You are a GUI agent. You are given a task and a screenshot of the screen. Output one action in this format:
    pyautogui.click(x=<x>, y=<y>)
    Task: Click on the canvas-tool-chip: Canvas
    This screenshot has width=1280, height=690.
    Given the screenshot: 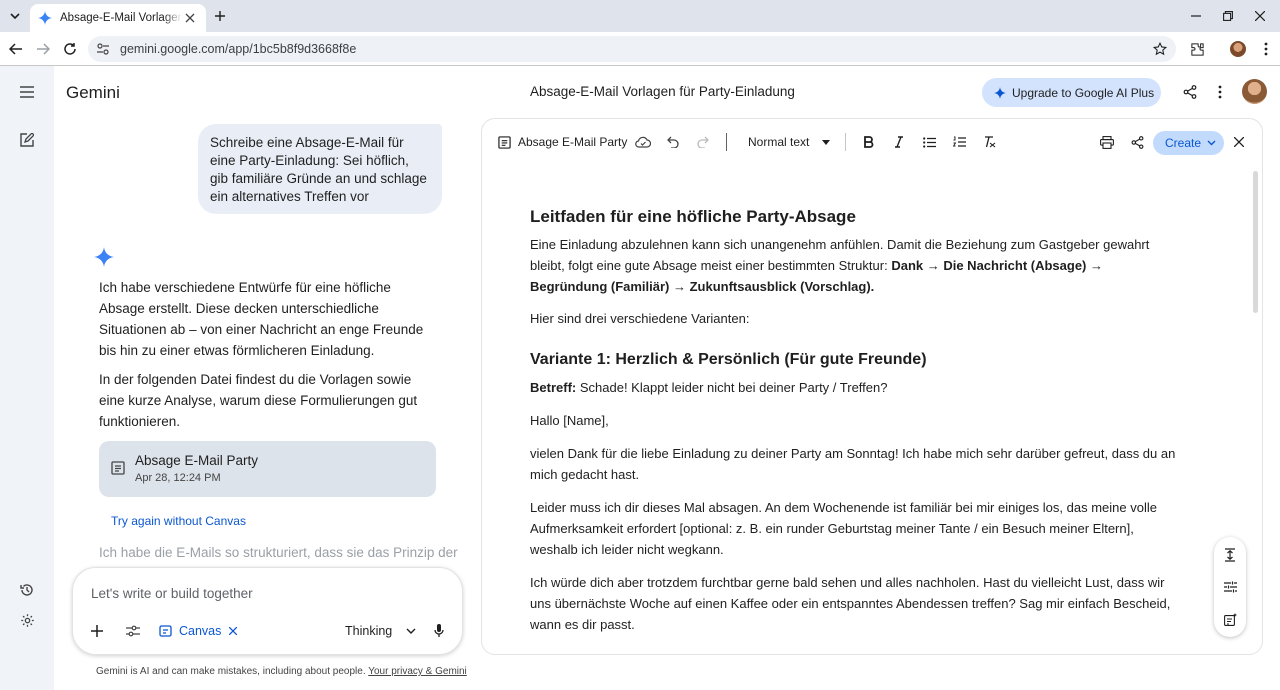 What is the action you would take?
    pyautogui.click(x=198, y=631)
    